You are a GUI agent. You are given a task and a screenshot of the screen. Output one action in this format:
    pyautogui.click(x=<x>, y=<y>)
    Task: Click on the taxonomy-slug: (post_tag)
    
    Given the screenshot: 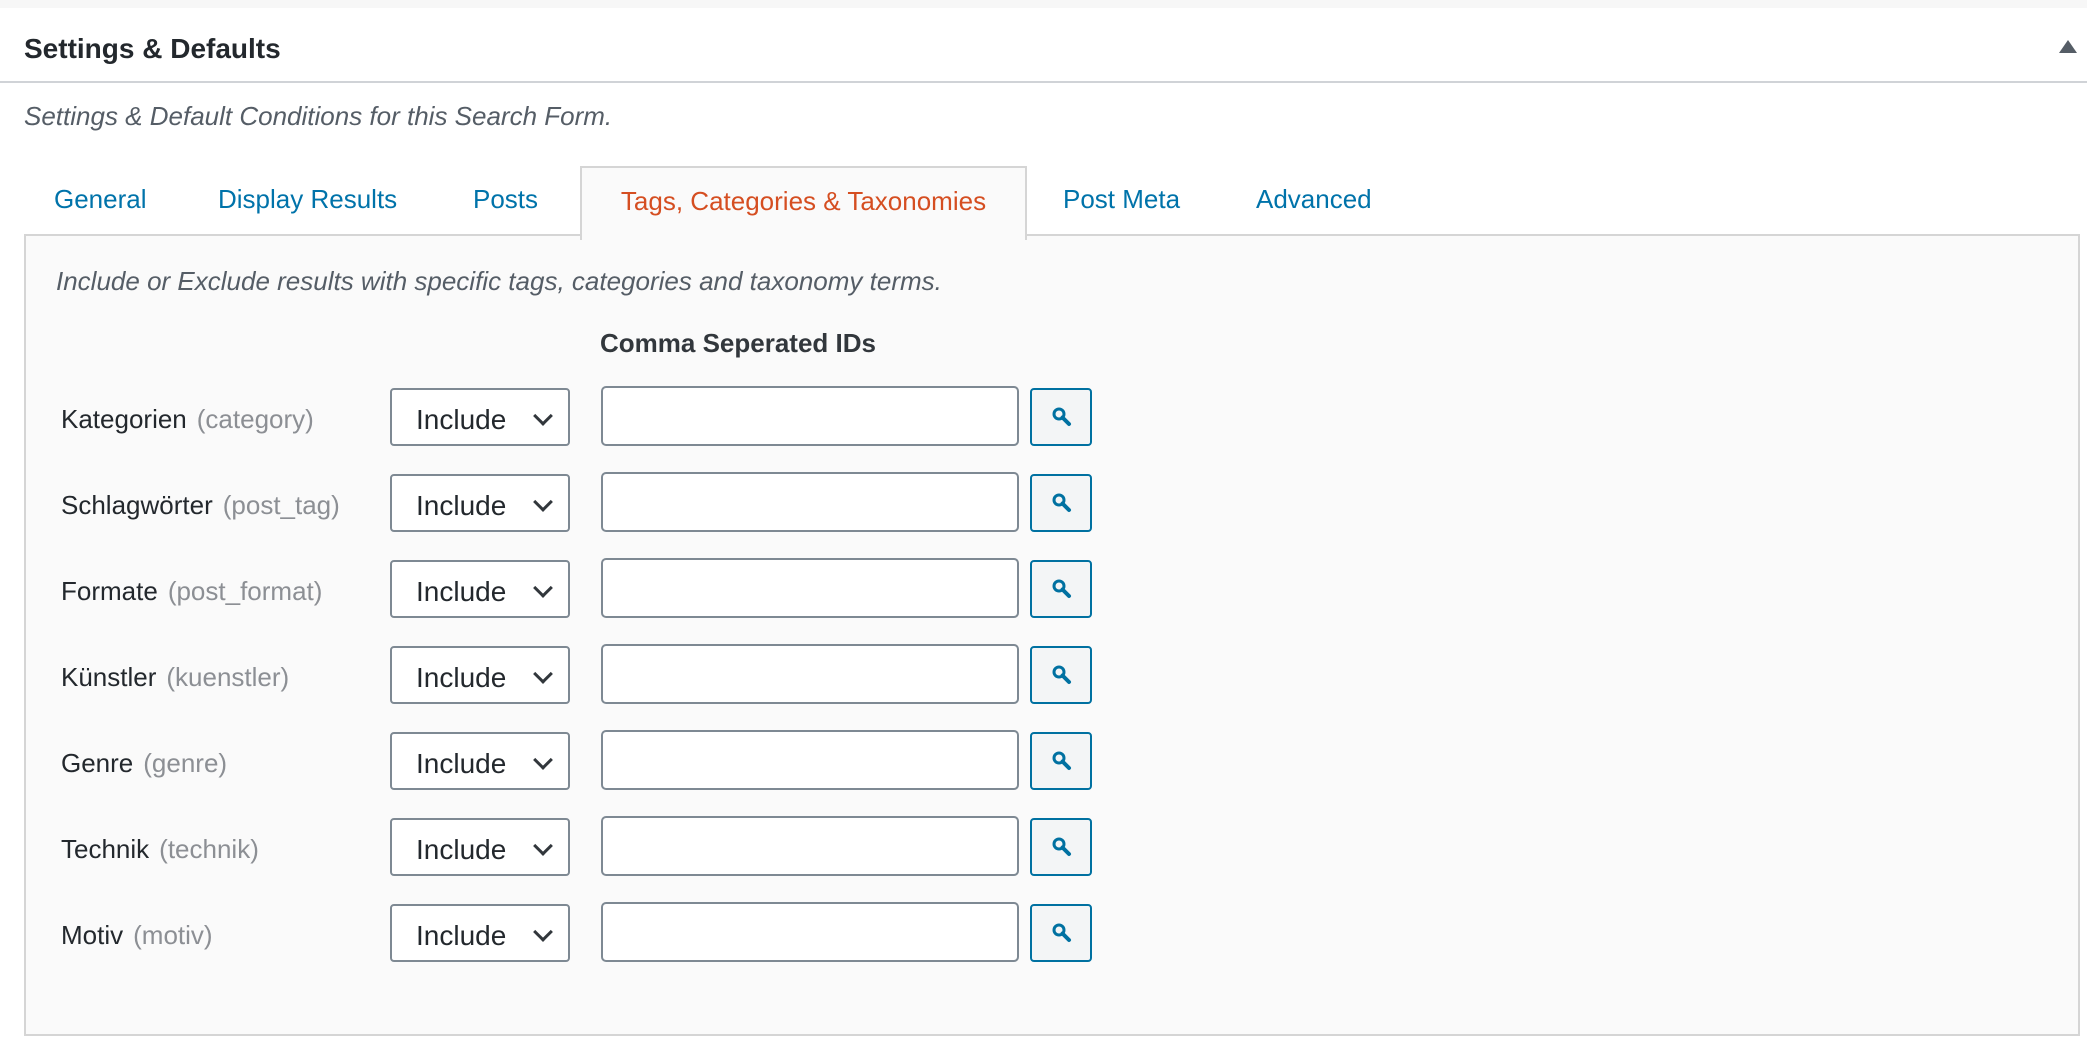 What is the action you would take?
    pyautogui.click(x=281, y=505)
    